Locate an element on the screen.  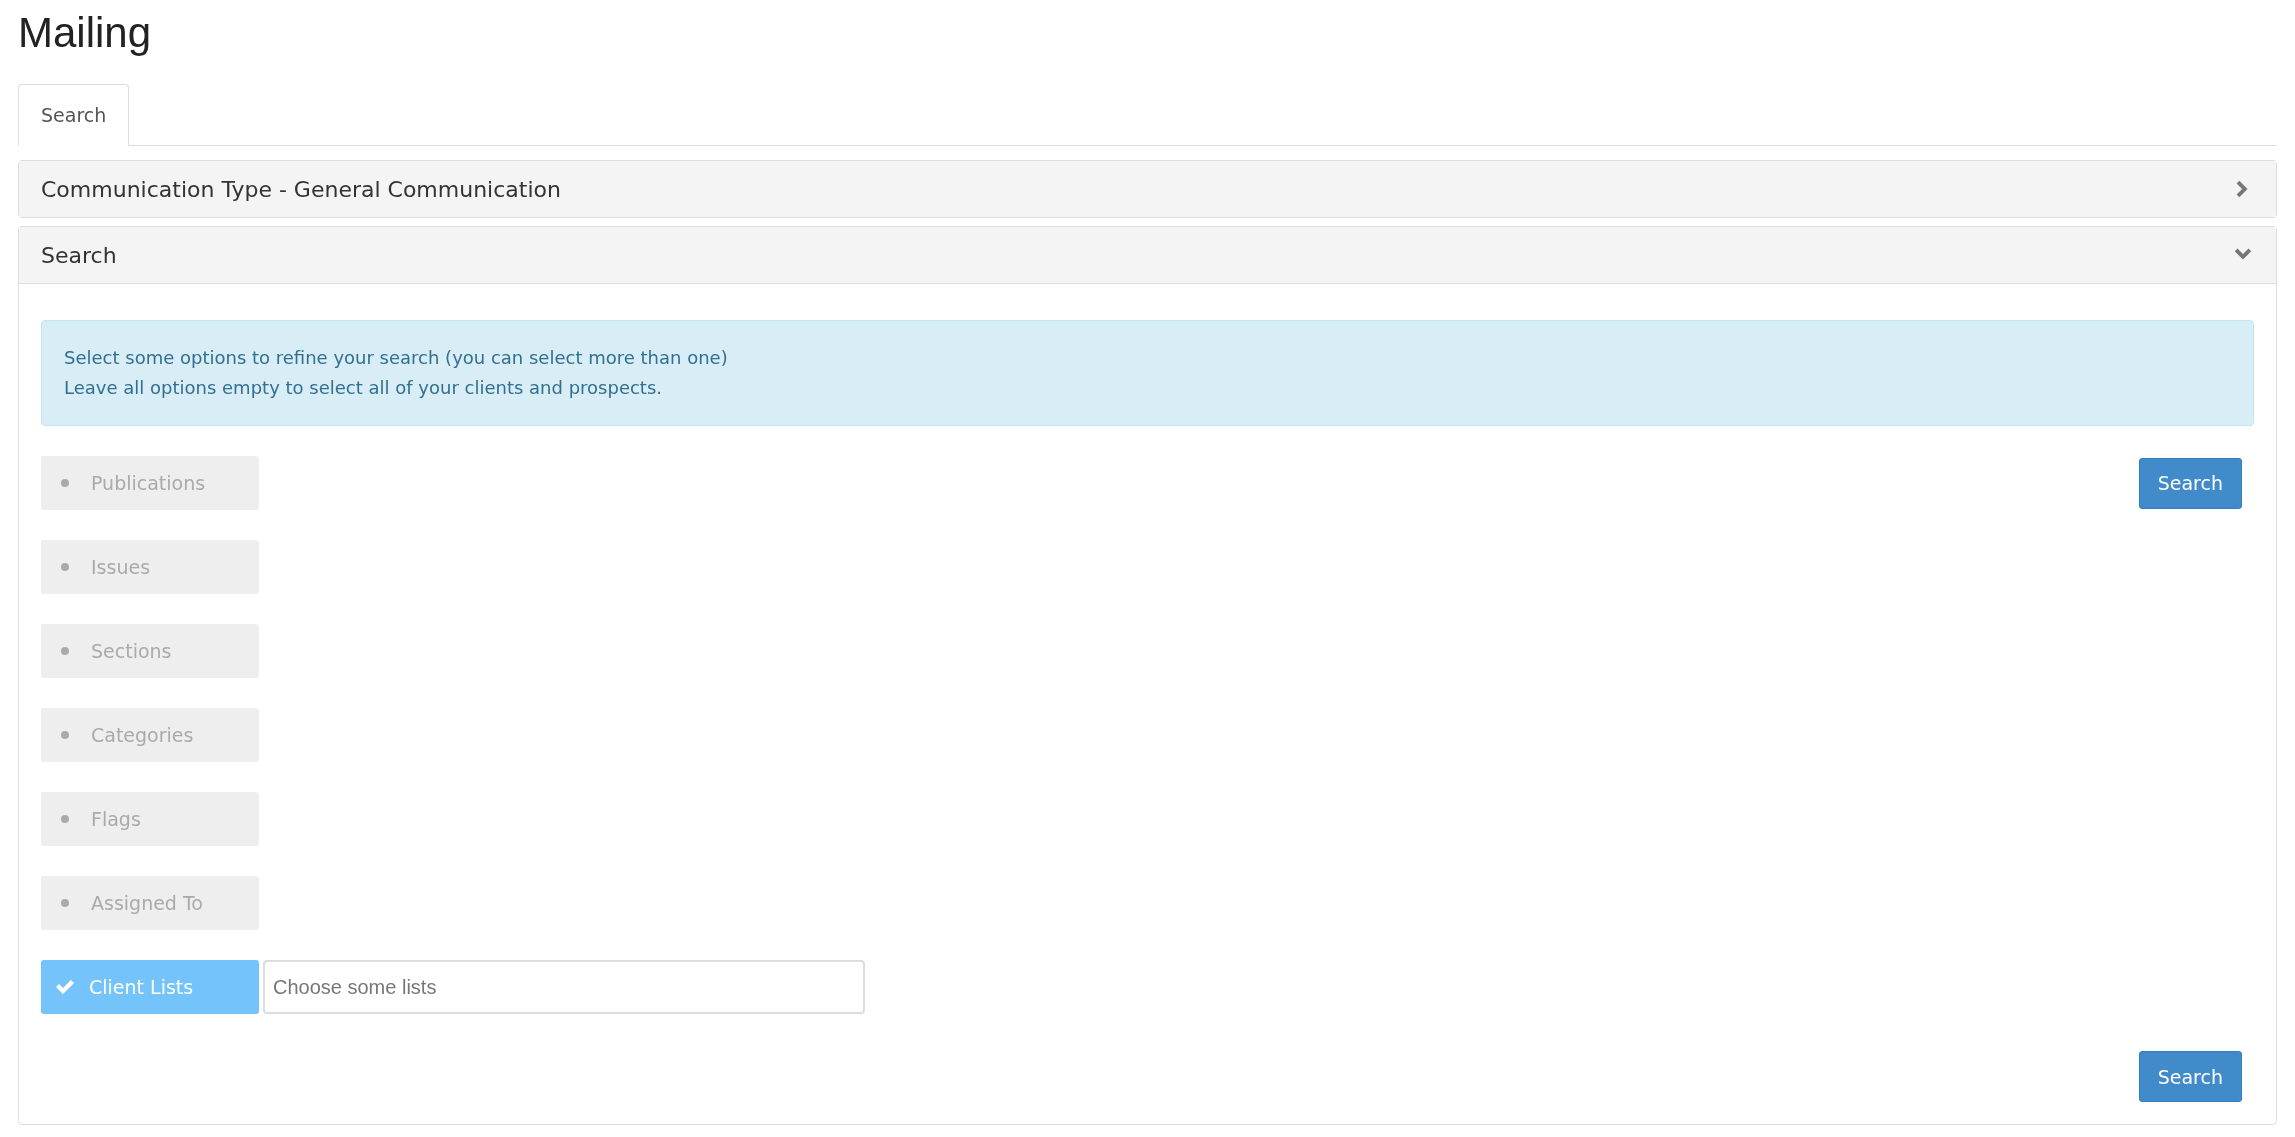
filter-toggle: Categories is located at coordinates (150, 735).